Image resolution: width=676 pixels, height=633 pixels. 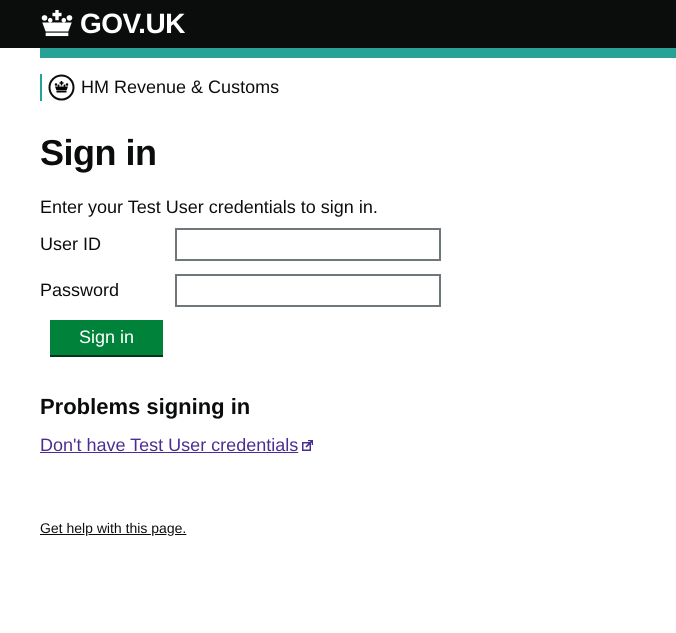 I want to click on field-label: User ID, so click(x=71, y=244).